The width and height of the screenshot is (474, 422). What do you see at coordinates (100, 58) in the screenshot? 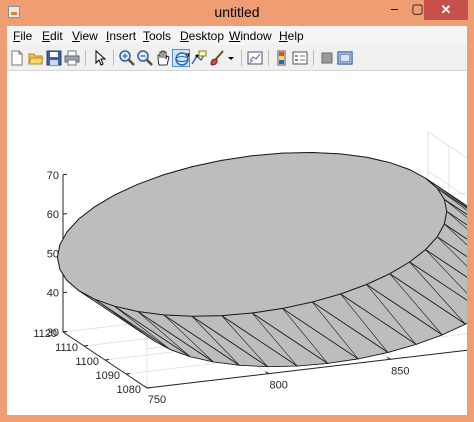
I see `edit-plot-icon` at bounding box center [100, 58].